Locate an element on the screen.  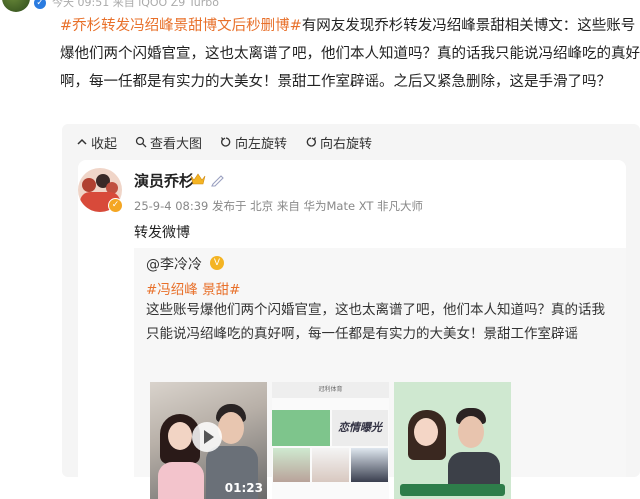
view-large-button: 查看大图 is located at coordinates (168, 142).